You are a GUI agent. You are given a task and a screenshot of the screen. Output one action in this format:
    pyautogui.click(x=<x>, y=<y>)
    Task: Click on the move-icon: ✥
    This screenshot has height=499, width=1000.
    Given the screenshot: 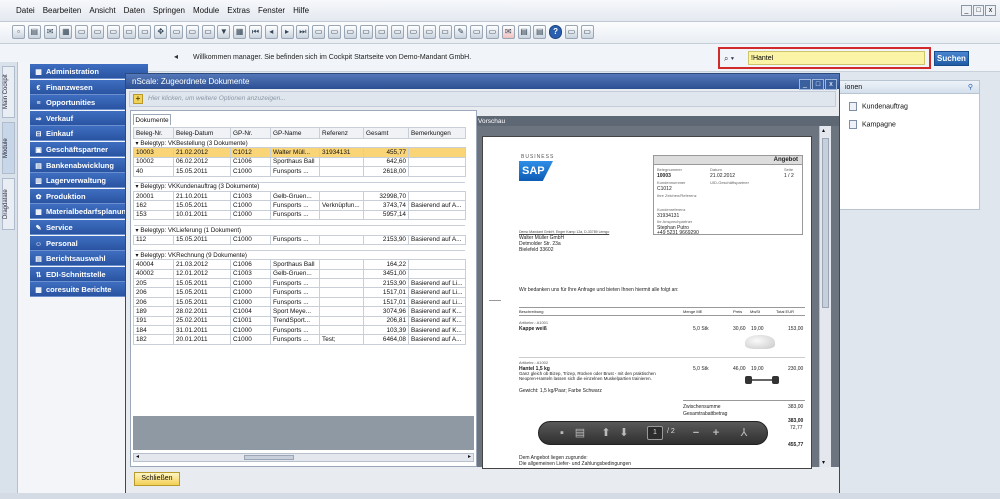 What is the action you would take?
    pyautogui.click(x=161, y=32)
    